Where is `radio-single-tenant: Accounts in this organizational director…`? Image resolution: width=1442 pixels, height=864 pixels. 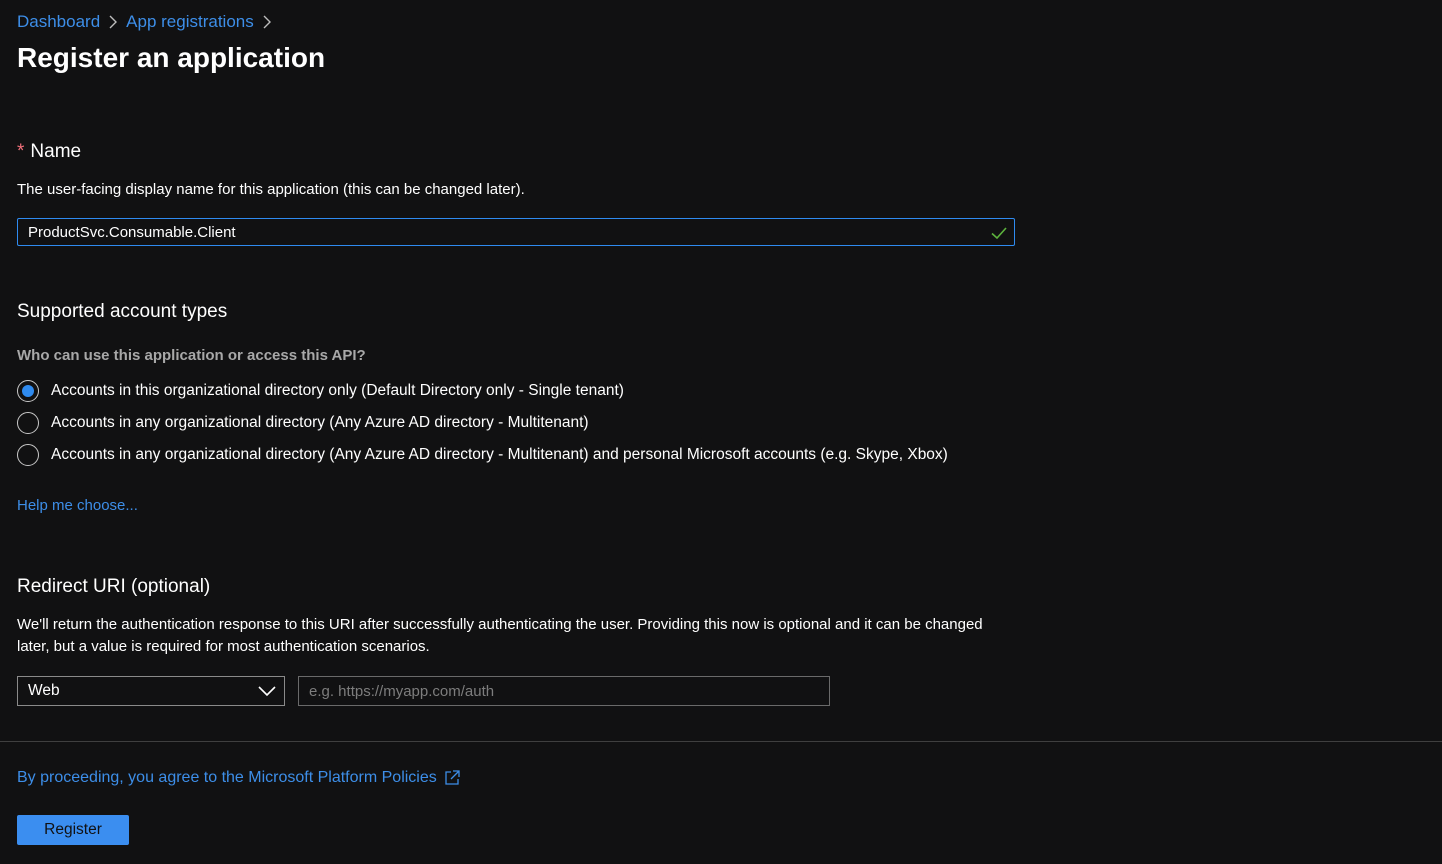
radio-single-tenant: Accounts in this organizational director… is located at coordinates (320, 391).